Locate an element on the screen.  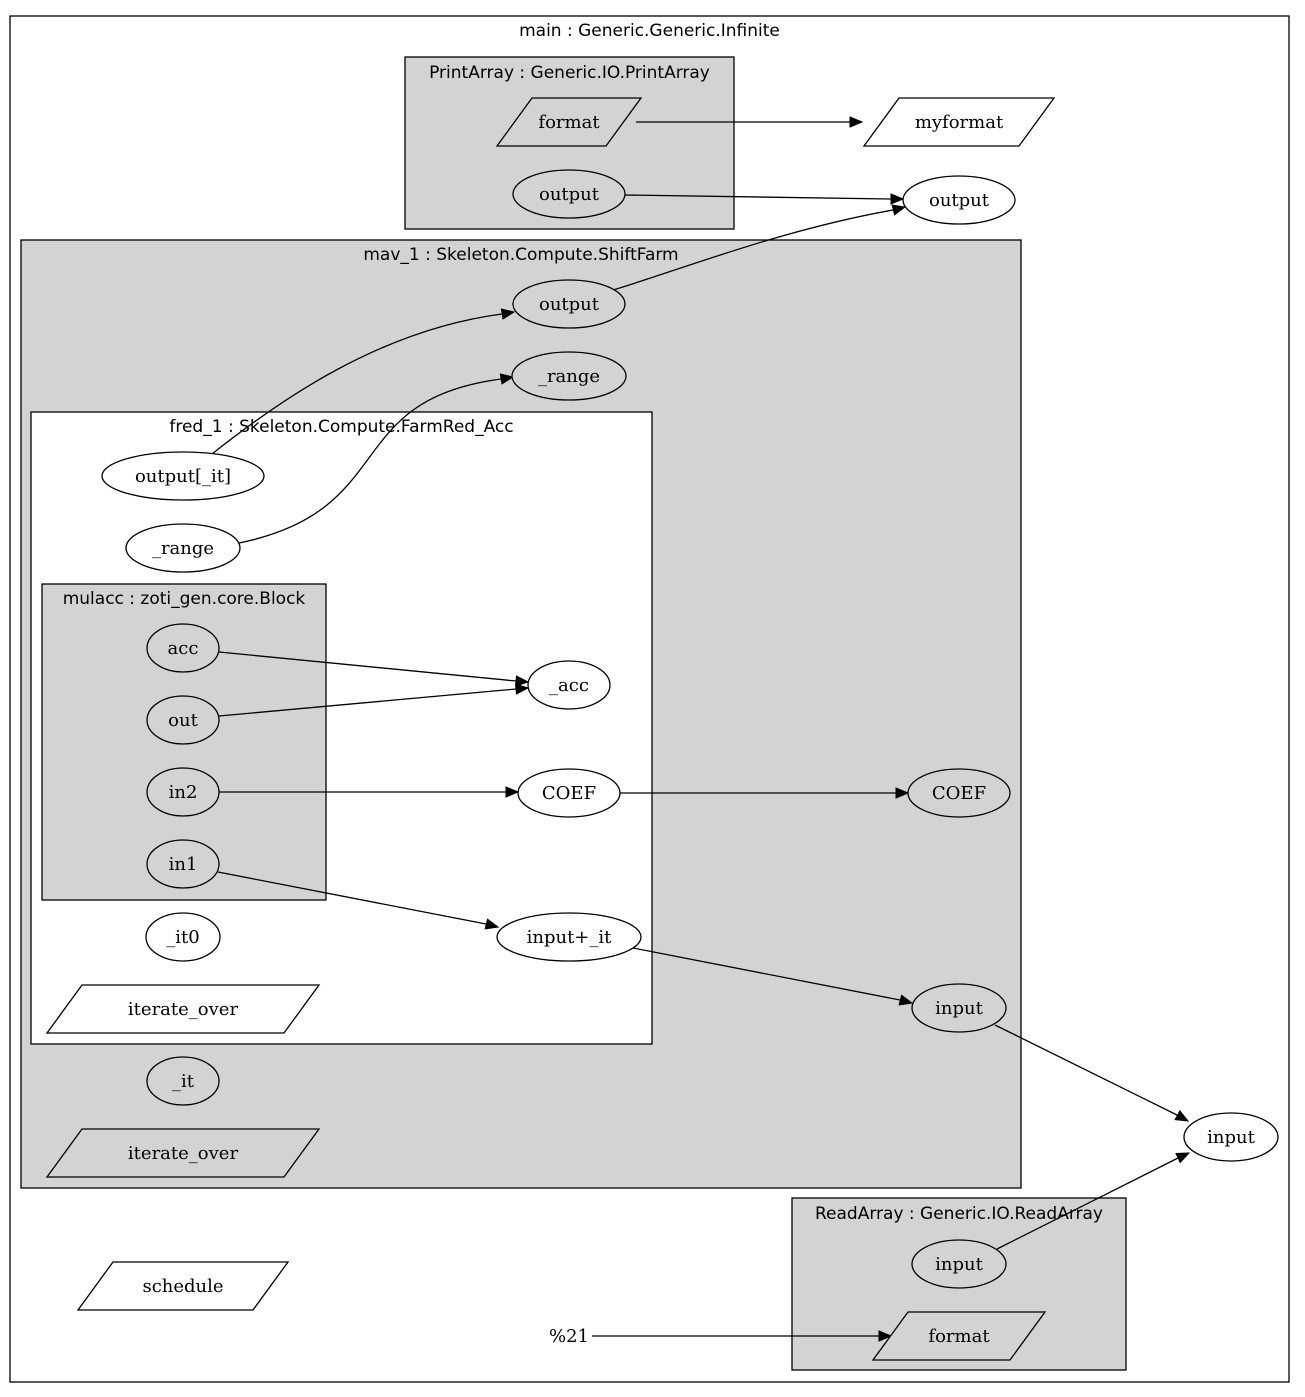
node-fred-input-it: input+_it is located at coordinates (569, 937).